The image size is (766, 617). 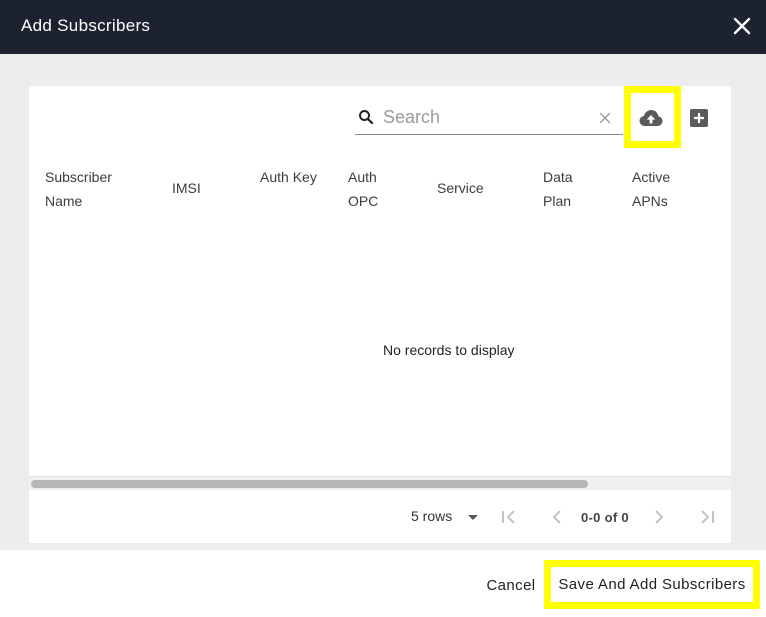 What do you see at coordinates (95, 189) in the screenshot?
I see `column-header-subscriber-name: Subscriber Name` at bounding box center [95, 189].